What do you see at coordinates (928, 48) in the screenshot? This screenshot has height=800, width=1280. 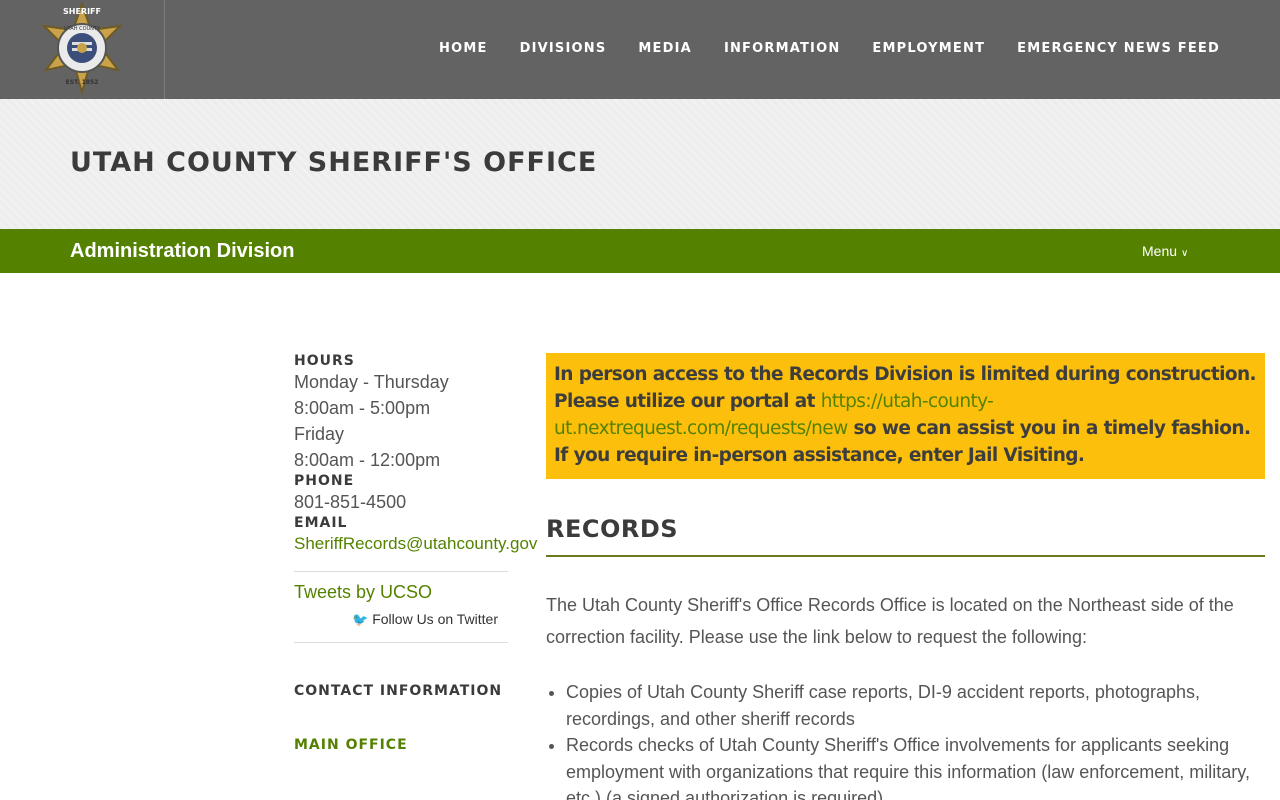 I see `nav-employment: EMPLOYMENT` at bounding box center [928, 48].